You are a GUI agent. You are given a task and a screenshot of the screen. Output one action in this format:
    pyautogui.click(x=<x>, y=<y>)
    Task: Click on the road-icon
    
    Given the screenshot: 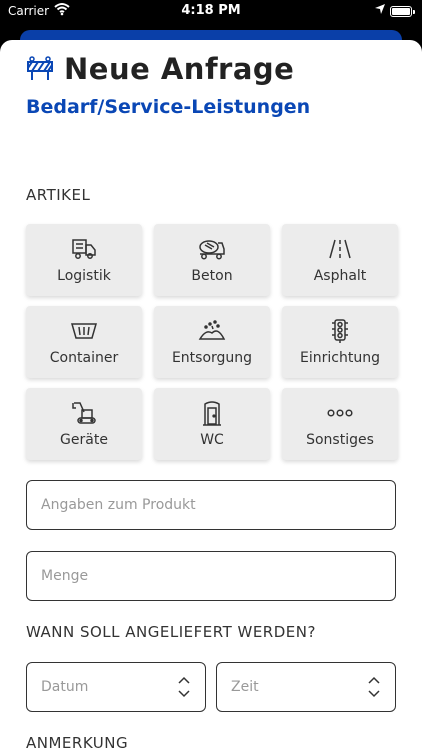 What is the action you would take?
    pyautogui.click(x=340, y=249)
    